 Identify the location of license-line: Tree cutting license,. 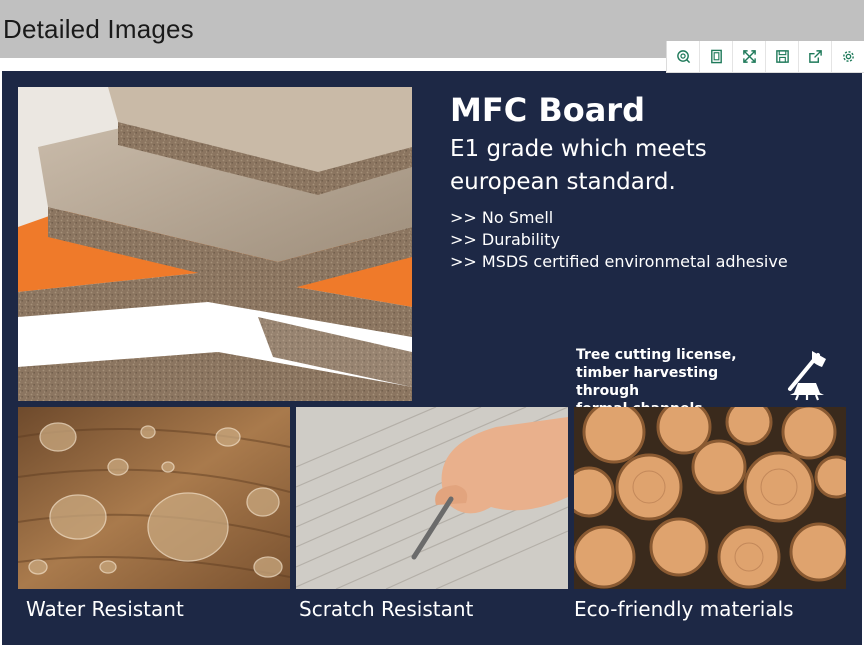
(656, 355).